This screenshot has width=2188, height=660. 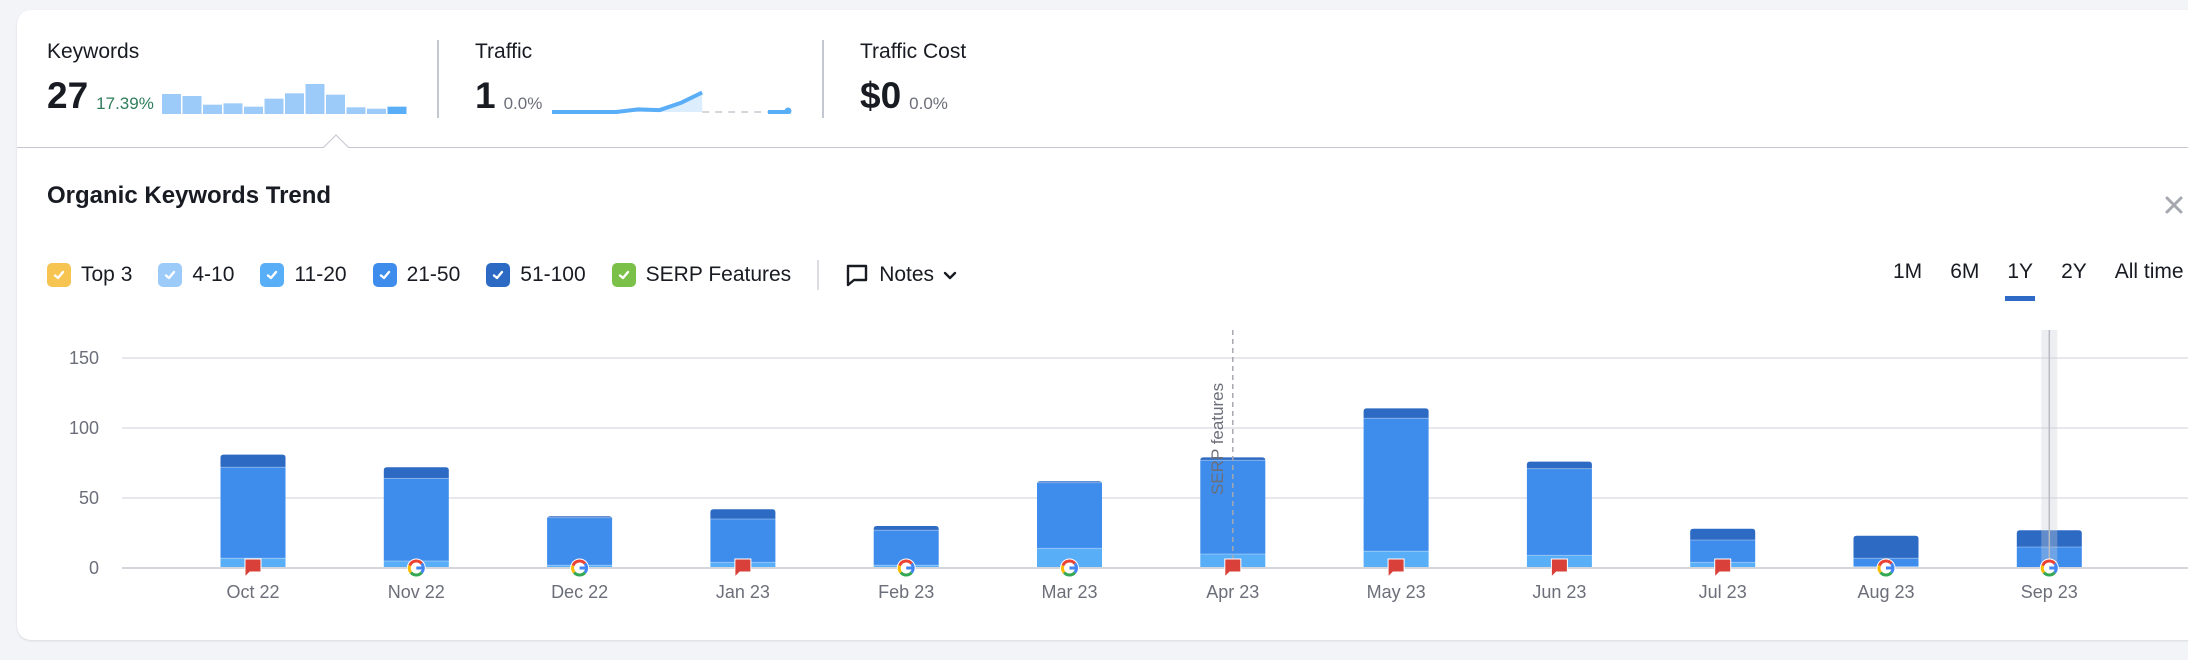 What do you see at coordinates (2074, 277) in the screenshot?
I see `period-tab-2y: 2Y` at bounding box center [2074, 277].